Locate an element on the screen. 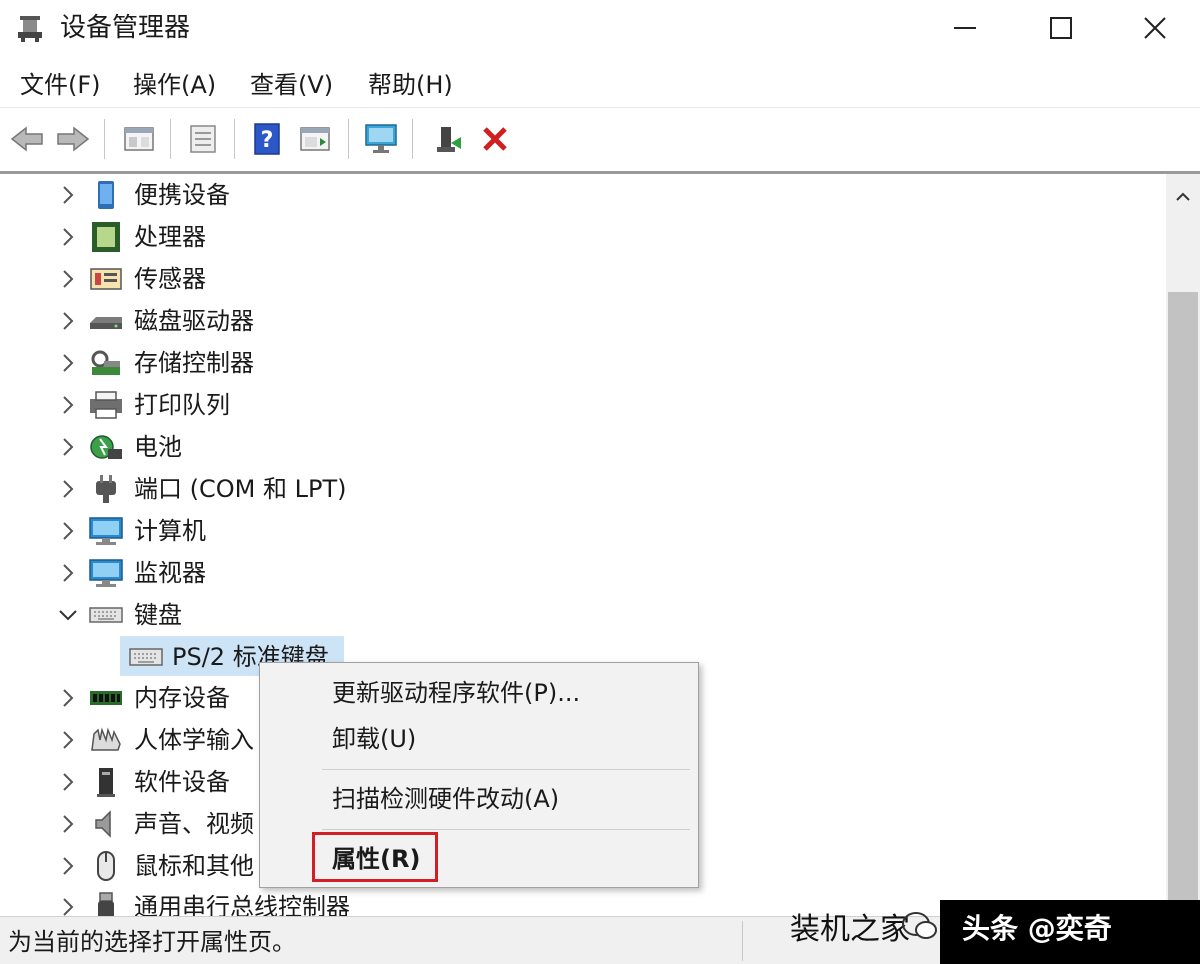 The image size is (1200, 964). menu-item-scan-hardware: 扫描检测硬件改动(A) is located at coordinates (445, 799).